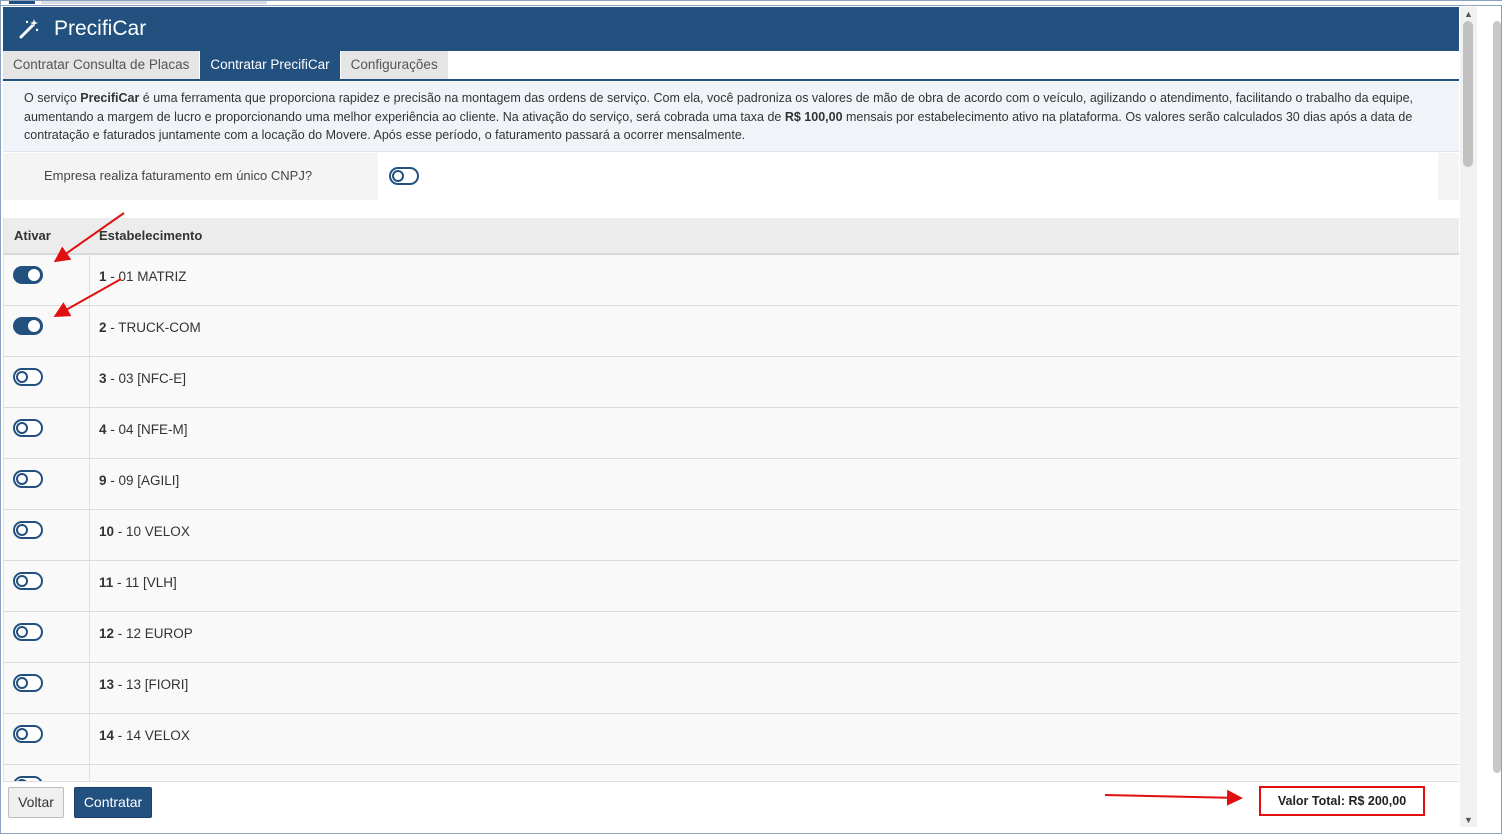 The height and width of the screenshot is (835, 1502). I want to click on scroll-up-arrow-icon: ▲, so click(1468, 14).